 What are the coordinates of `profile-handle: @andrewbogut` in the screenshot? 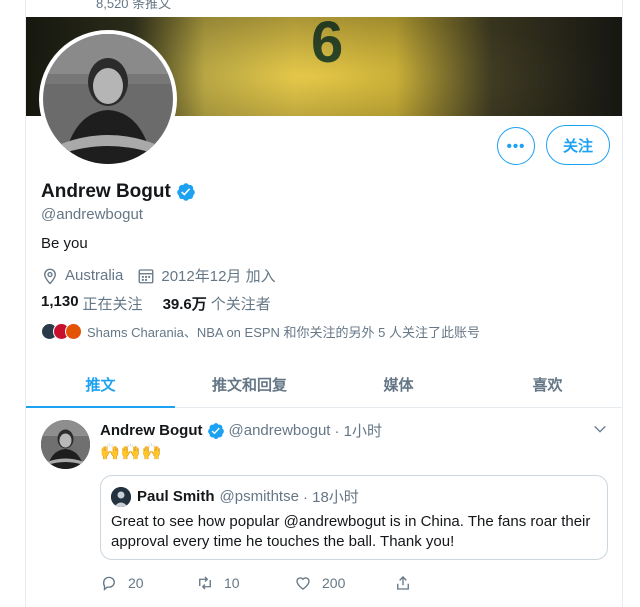 It's located at (92, 214).